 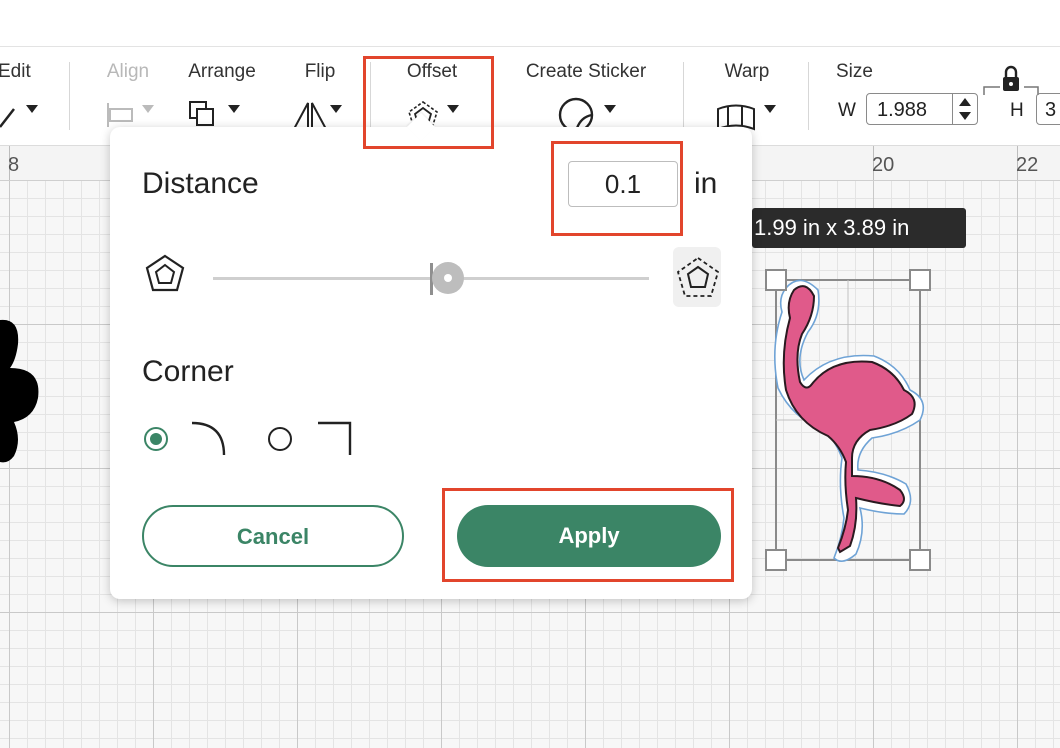 I want to click on top-bar, so click(x=530, y=23).